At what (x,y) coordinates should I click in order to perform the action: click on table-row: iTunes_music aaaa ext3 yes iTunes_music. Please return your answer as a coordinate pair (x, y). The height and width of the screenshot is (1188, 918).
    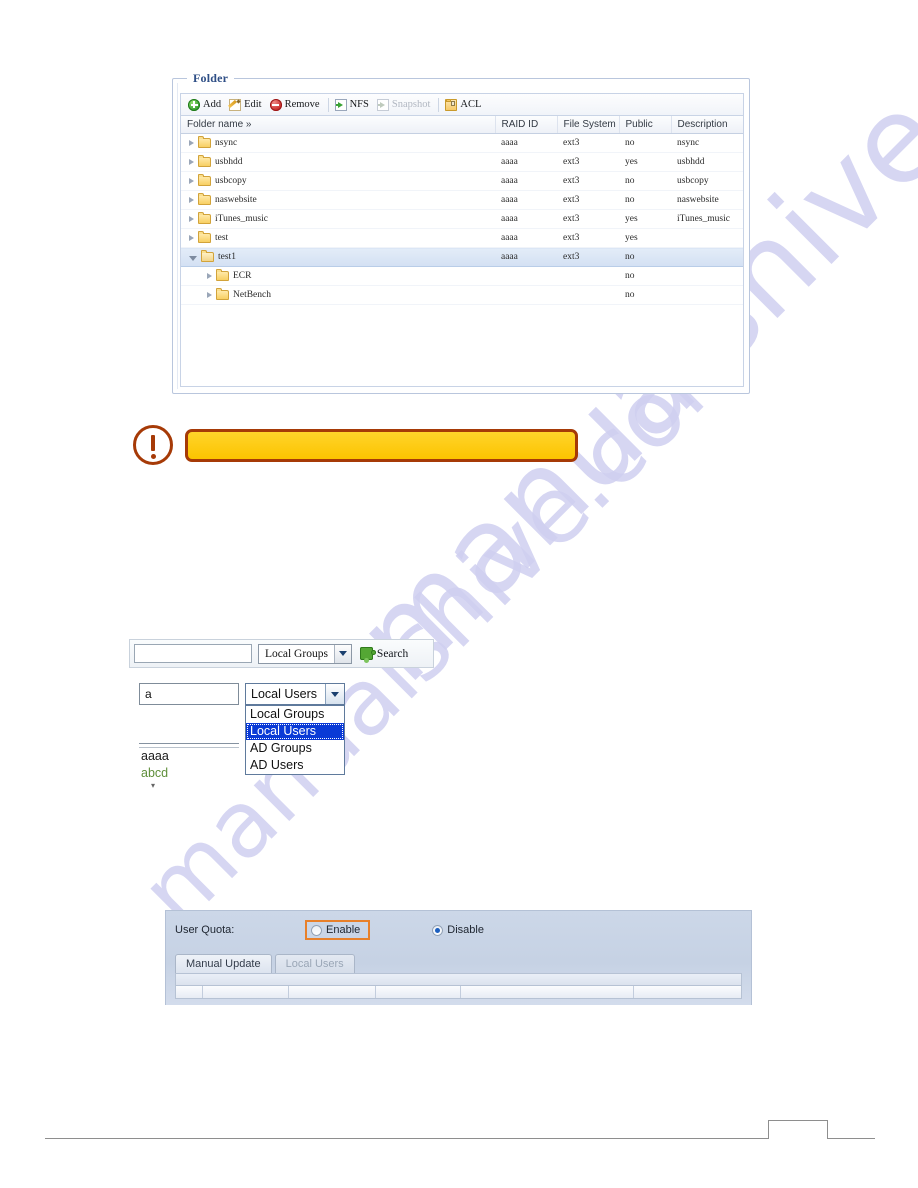
    Looking at the image, I should click on (462, 219).